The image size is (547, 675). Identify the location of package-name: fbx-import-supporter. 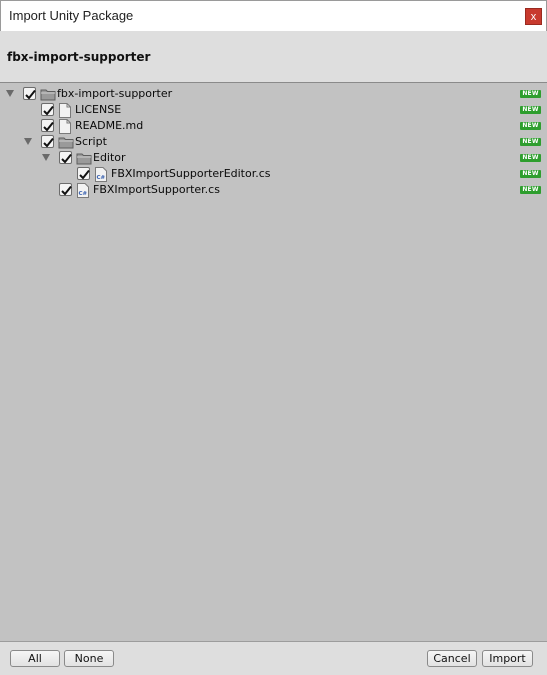
(79, 57).